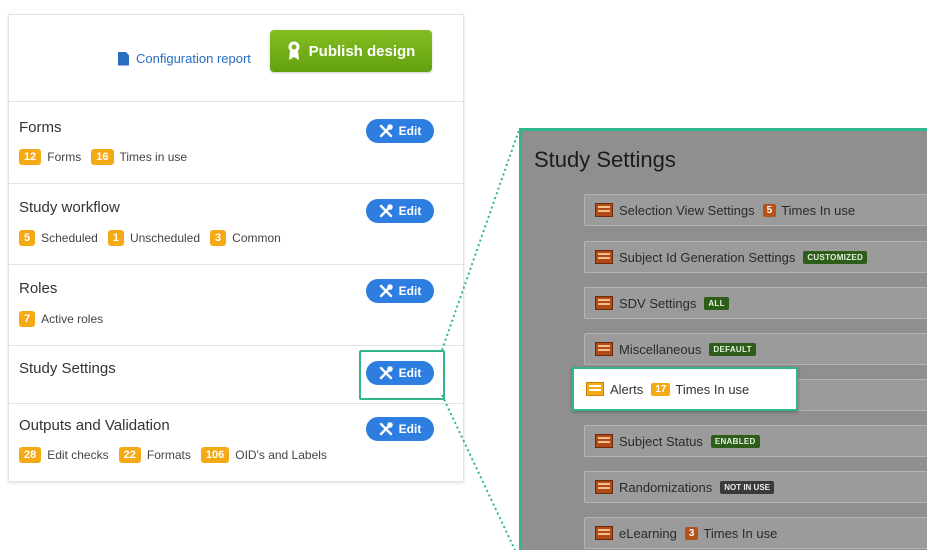 Image resolution: width=927 pixels, height=550 pixels. I want to click on setting-row-selection-view: Selection View Settings 5 Times In use, so click(755, 210).